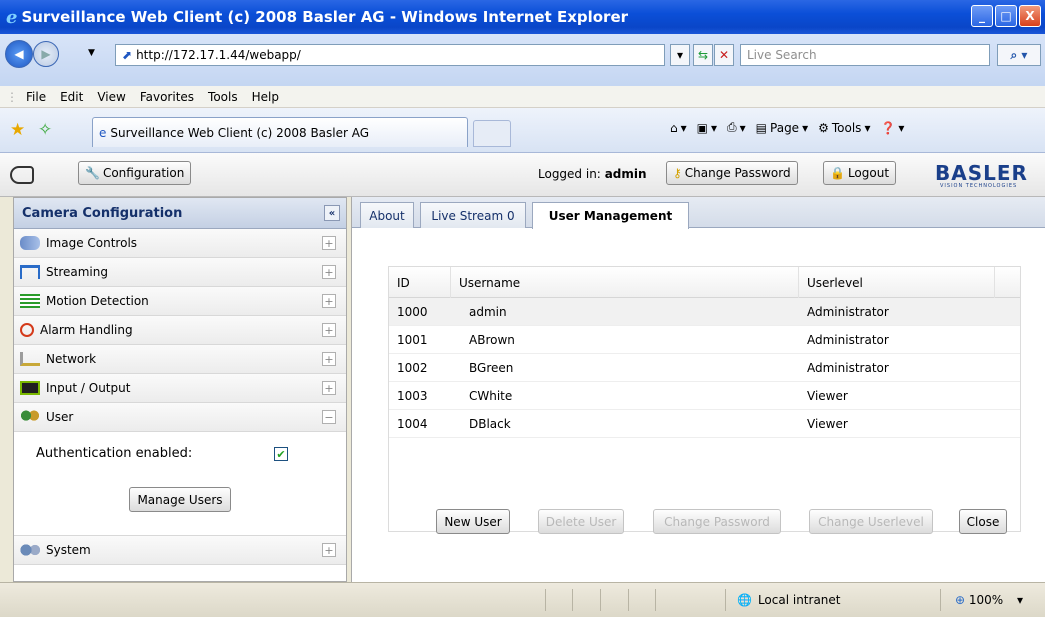 Image resolution: width=1045 pixels, height=617 pixels. Describe the element at coordinates (332, 213) in the screenshot. I see `collapse-sidebar-button: «` at that location.